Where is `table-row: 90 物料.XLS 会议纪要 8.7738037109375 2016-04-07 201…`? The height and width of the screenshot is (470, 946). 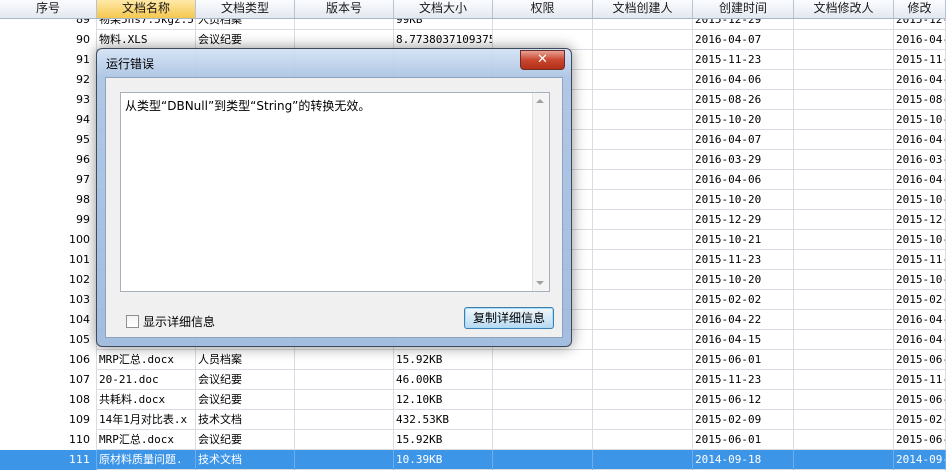 table-row: 90 物料.XLS 会议纪要 8.7738037109375 2016-04-07 201… is located at coordinates (473, 40).